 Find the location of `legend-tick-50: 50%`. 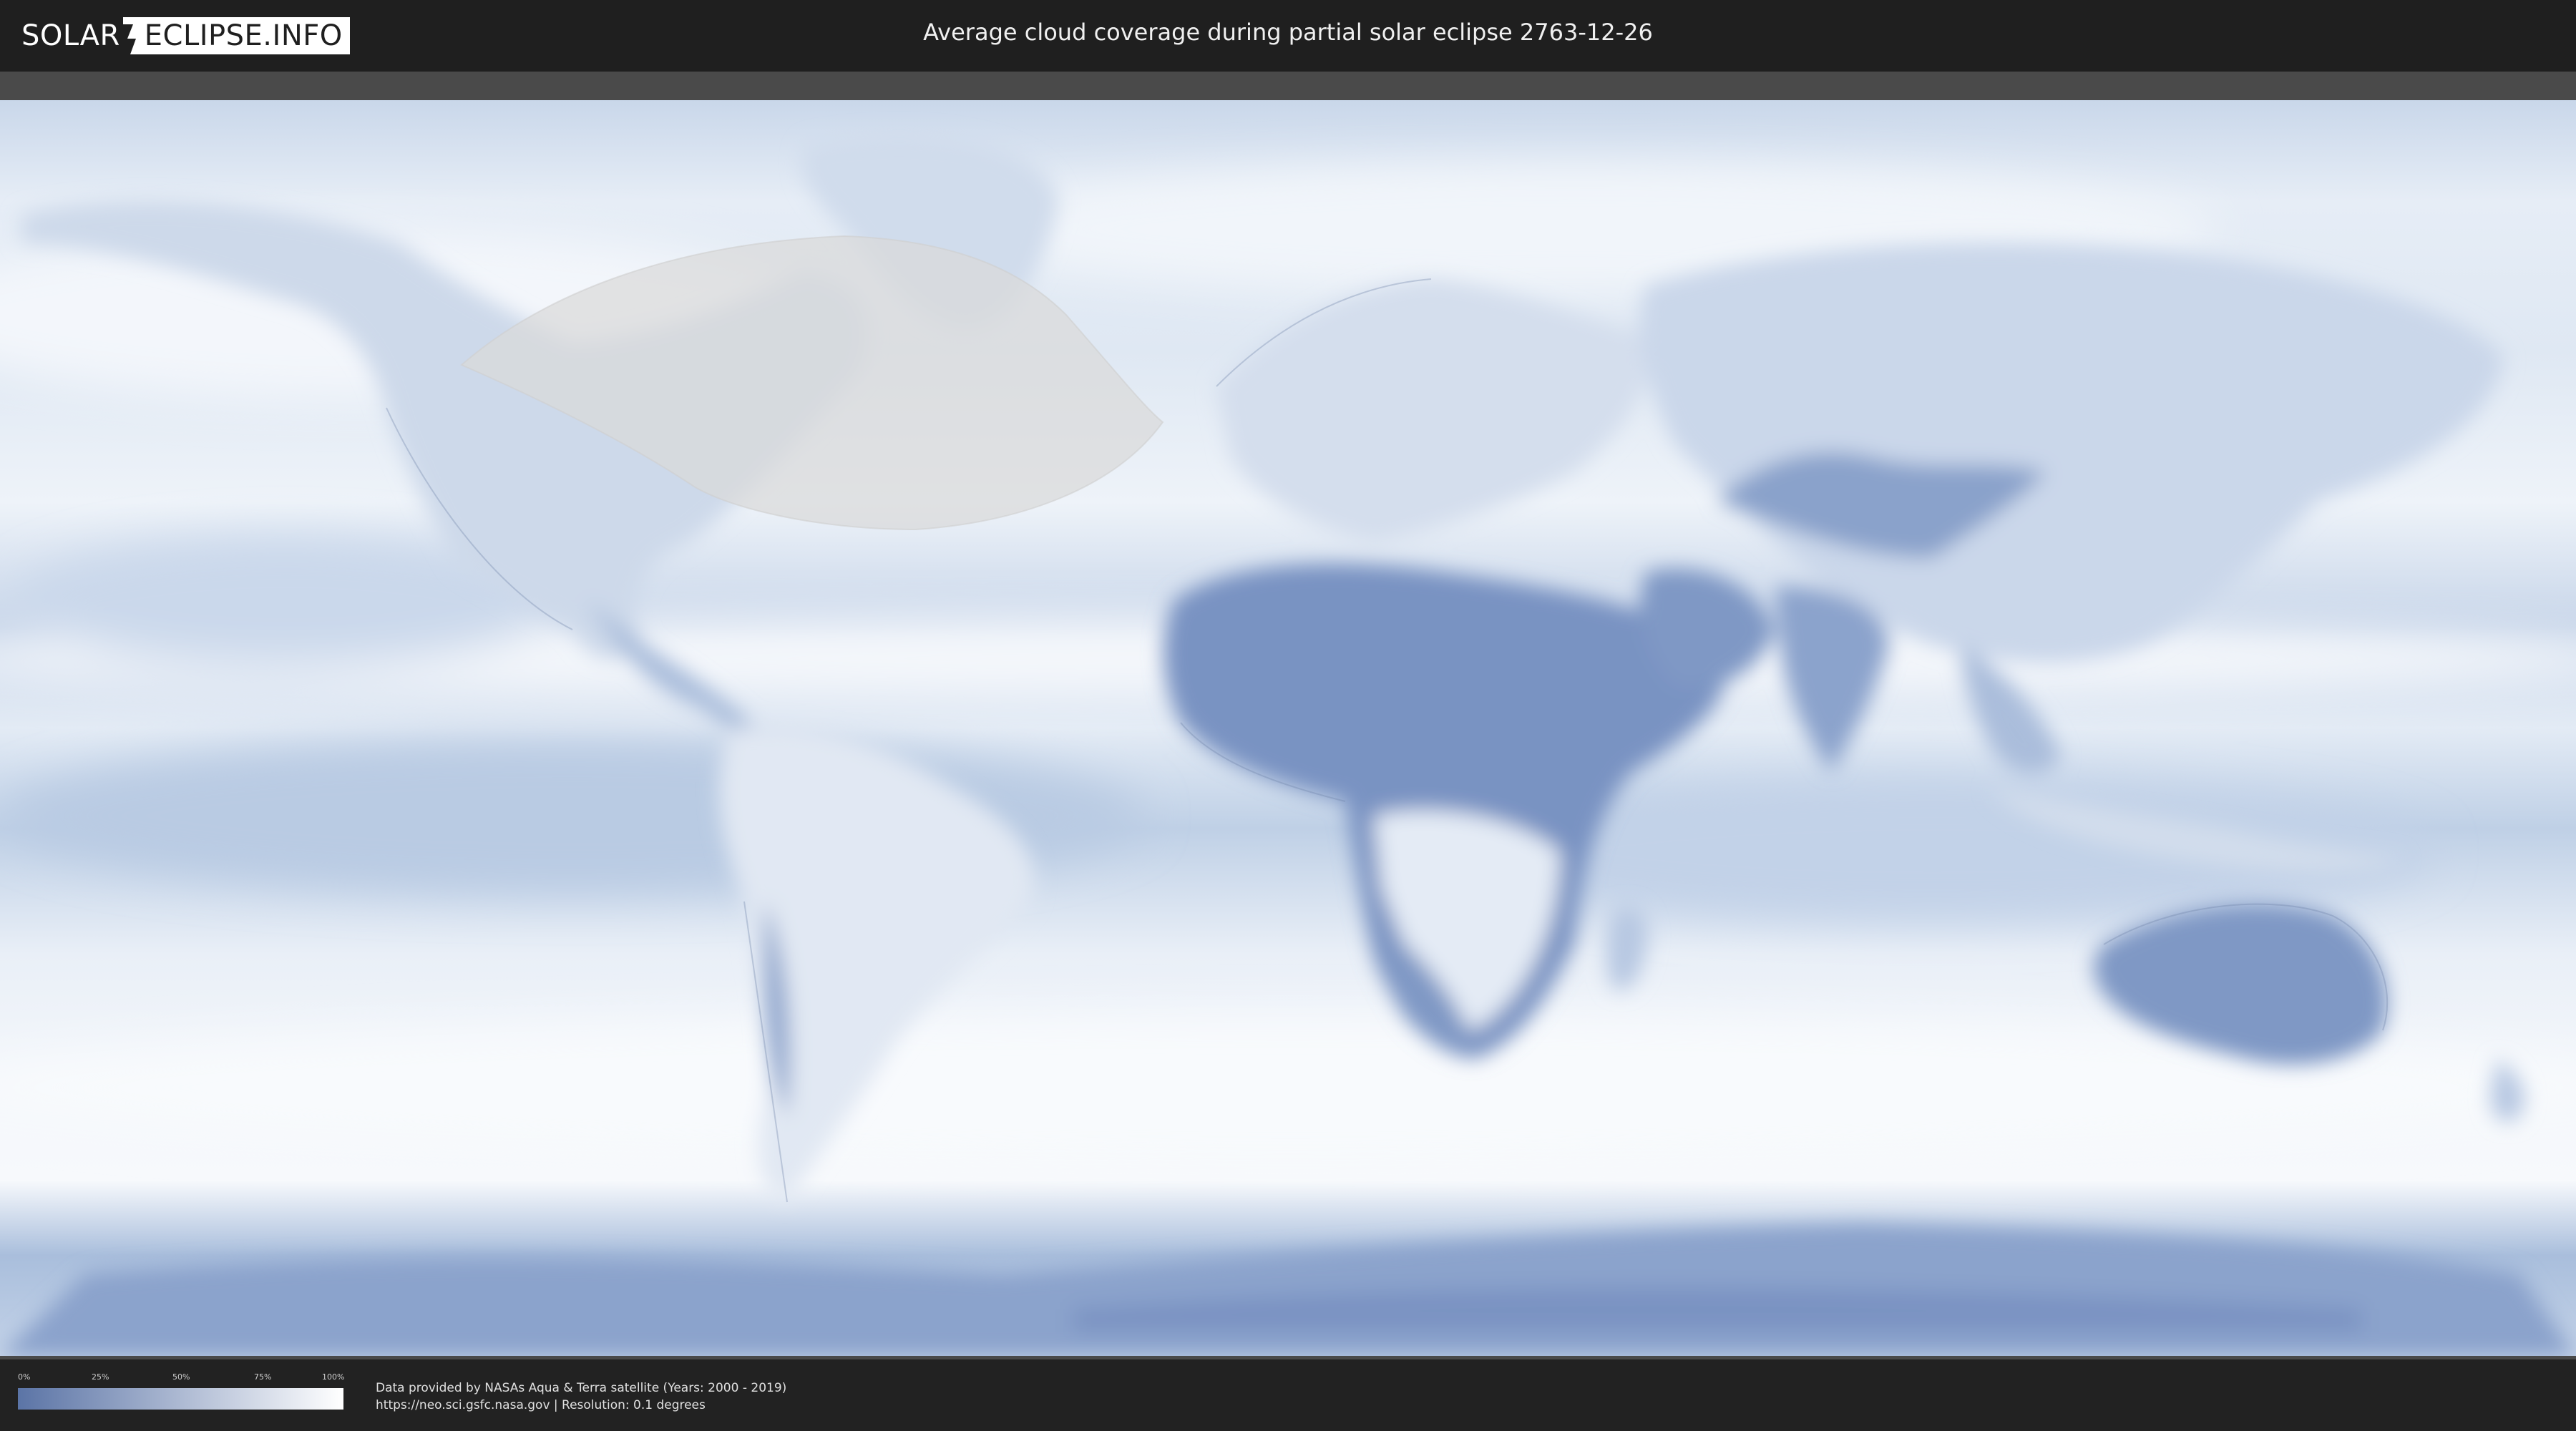

legend-tick-50: 50% is located at coordinates (181, 1377).